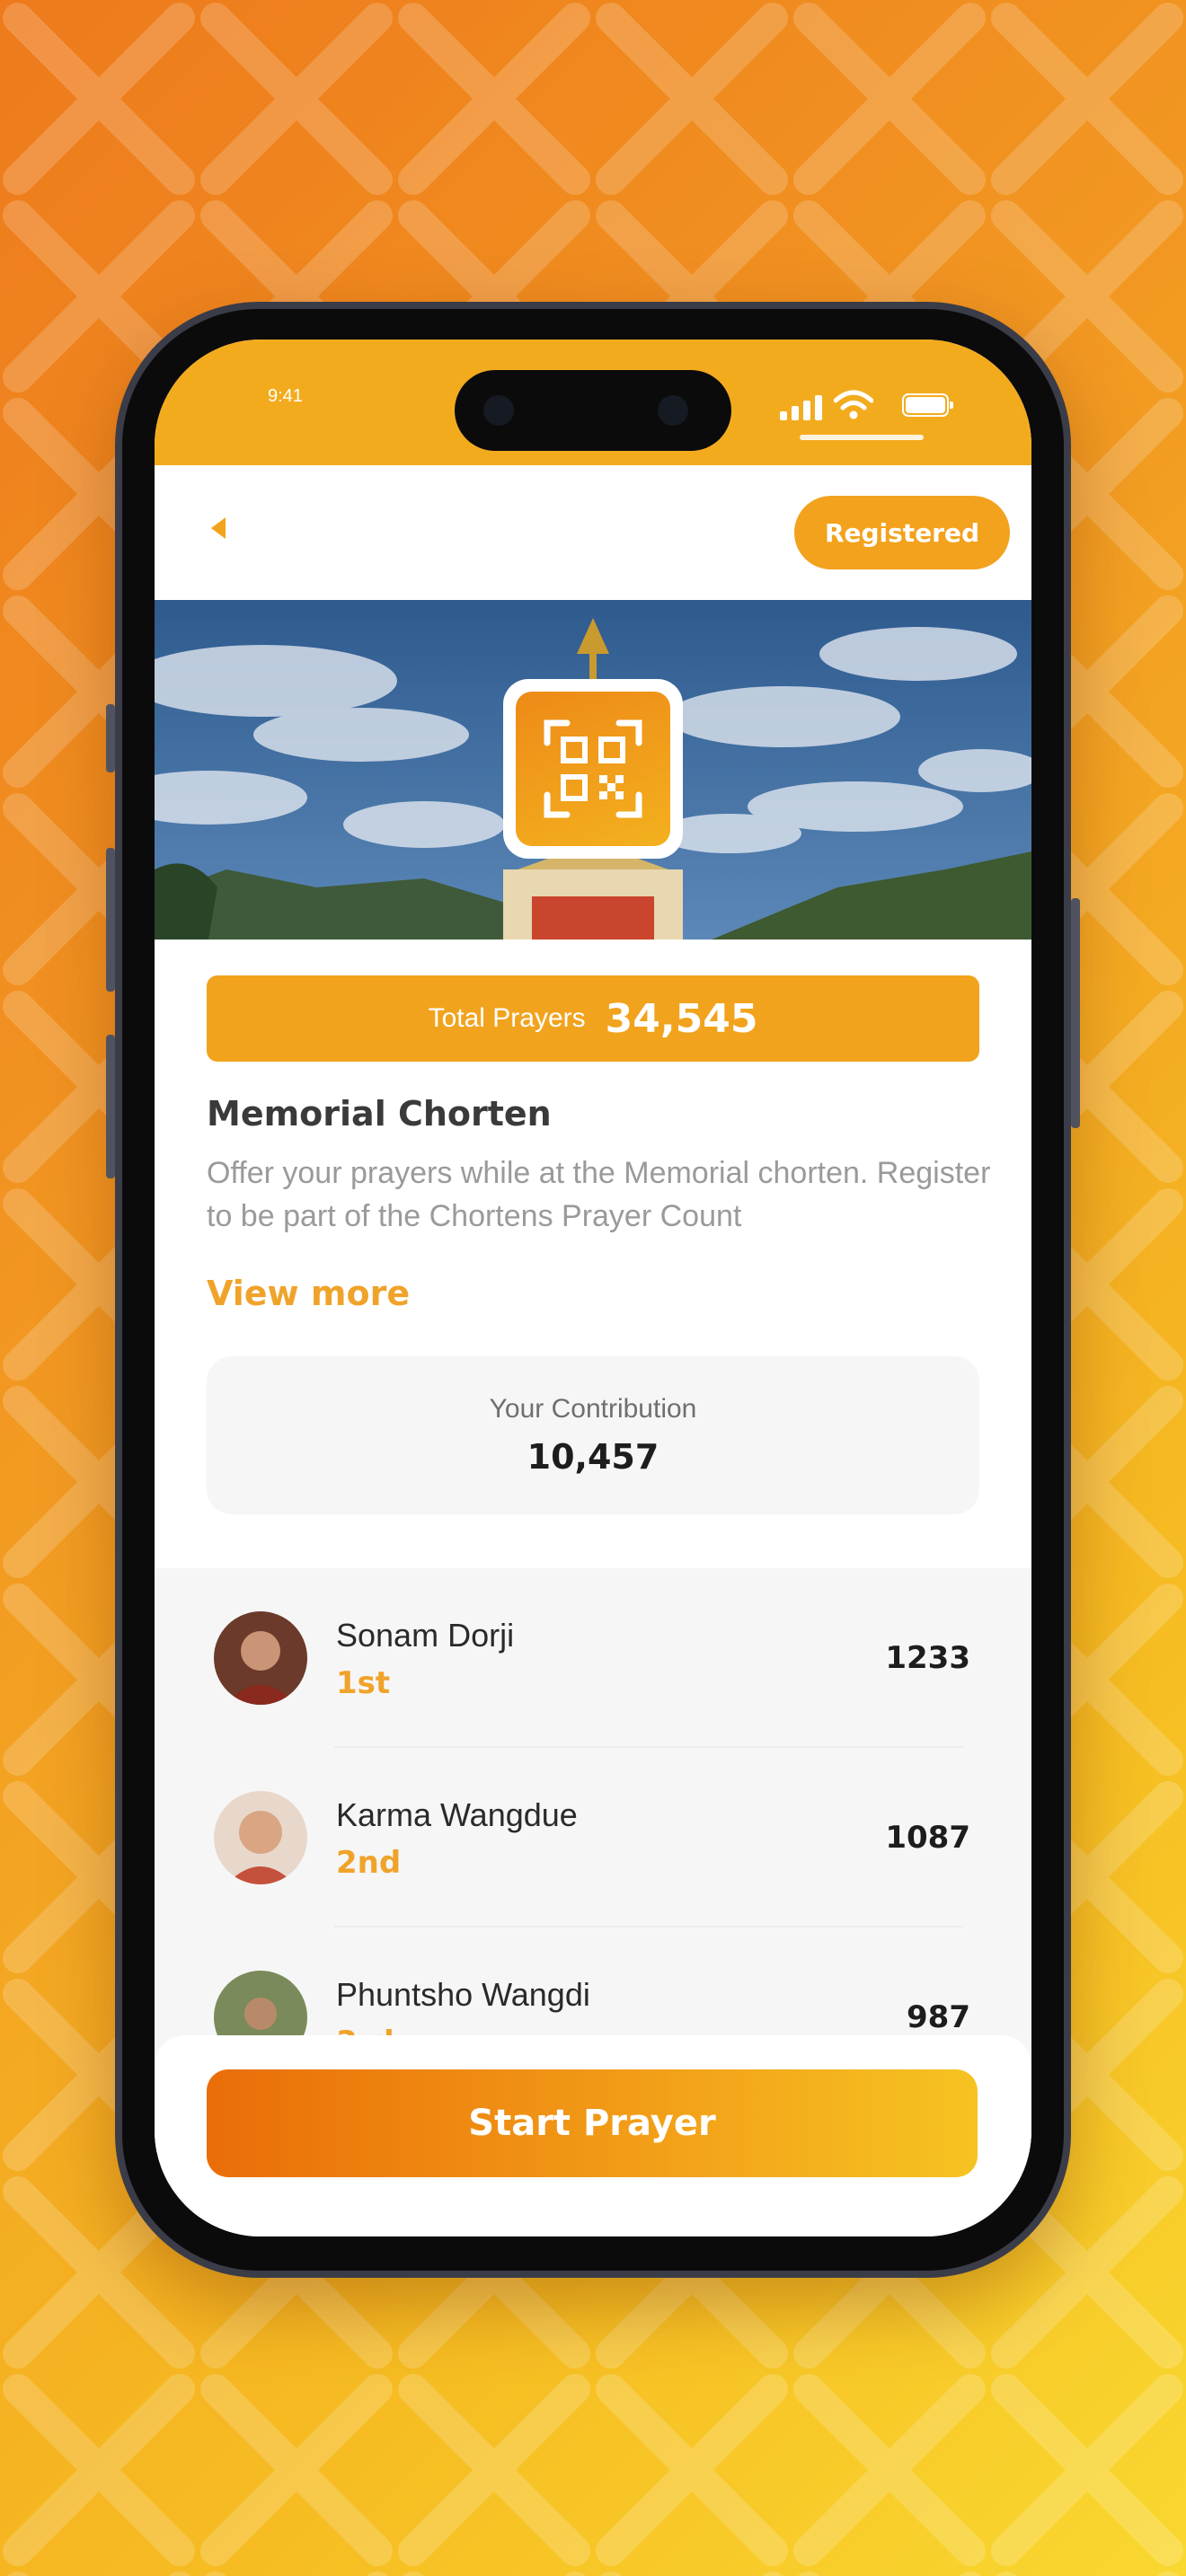  Describe the element at coordinates (425, 1635) in the screenshot. I see `player-name: Sonam Dorji` at that location.